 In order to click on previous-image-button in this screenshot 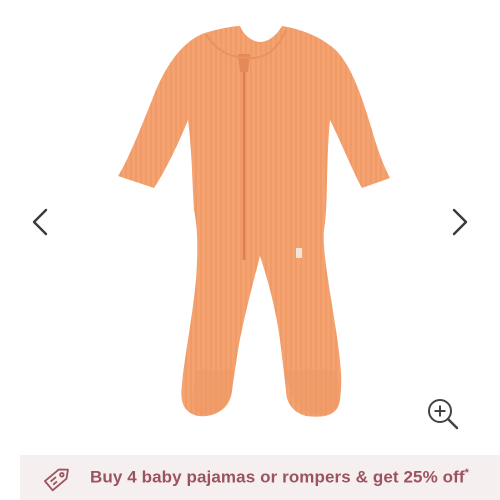, I will do `click(40, 222)`.